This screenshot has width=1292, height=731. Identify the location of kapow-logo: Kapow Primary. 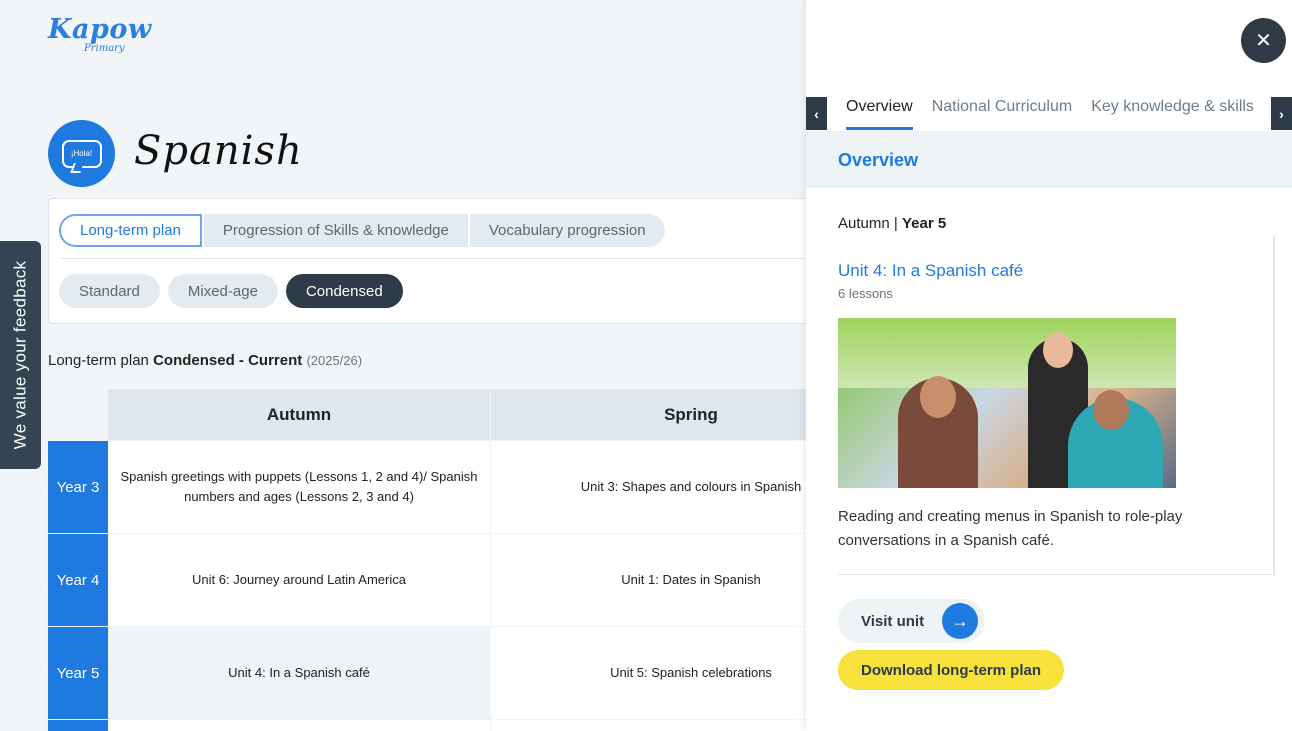
(100, 35).